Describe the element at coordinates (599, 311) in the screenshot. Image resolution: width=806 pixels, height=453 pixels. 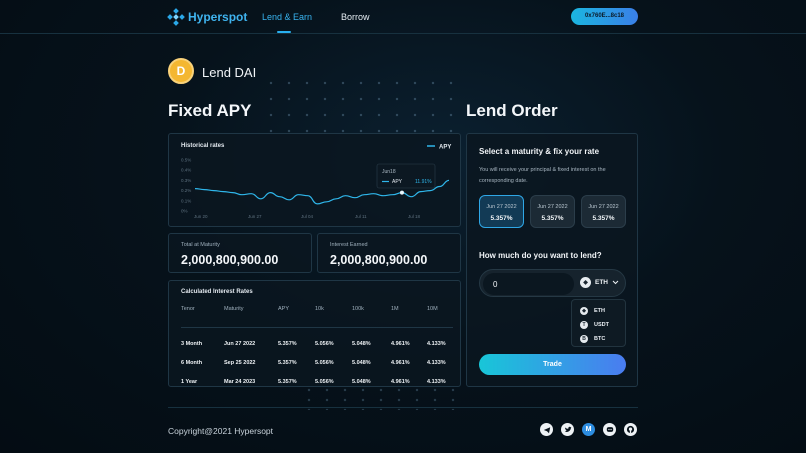
I see `coin-option-label: ETH` at that location.